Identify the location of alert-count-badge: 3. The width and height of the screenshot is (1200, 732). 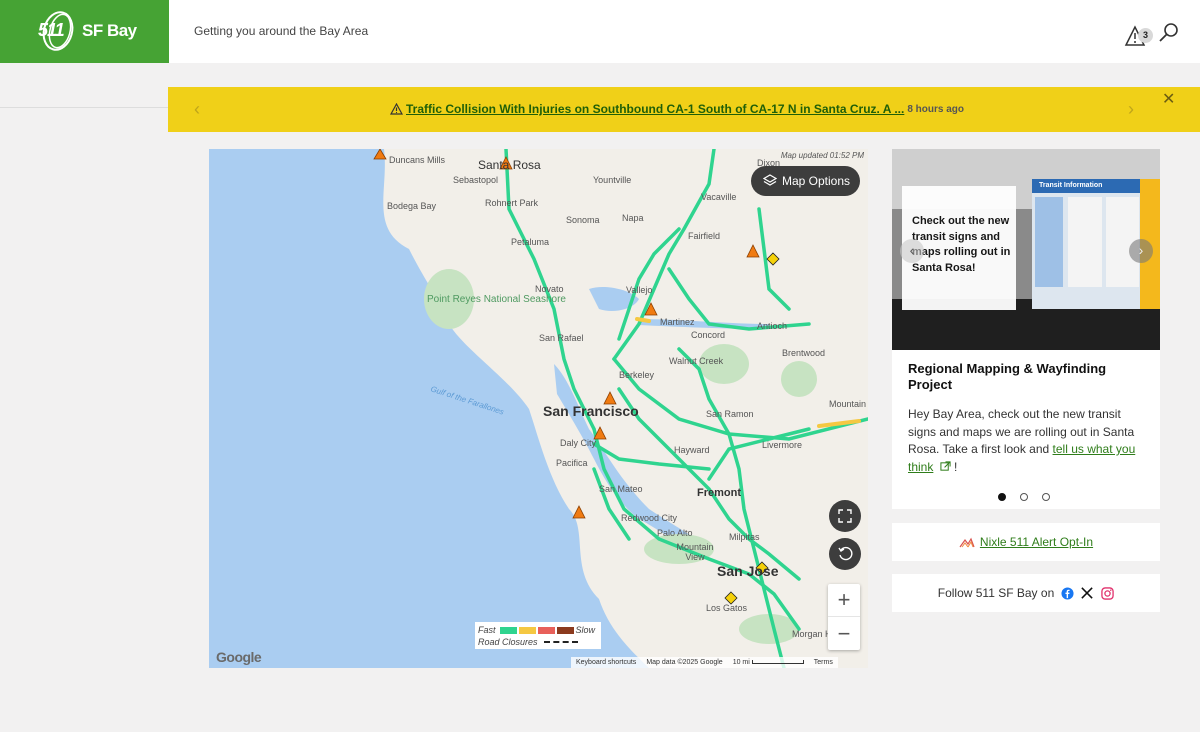
(1145, 35).